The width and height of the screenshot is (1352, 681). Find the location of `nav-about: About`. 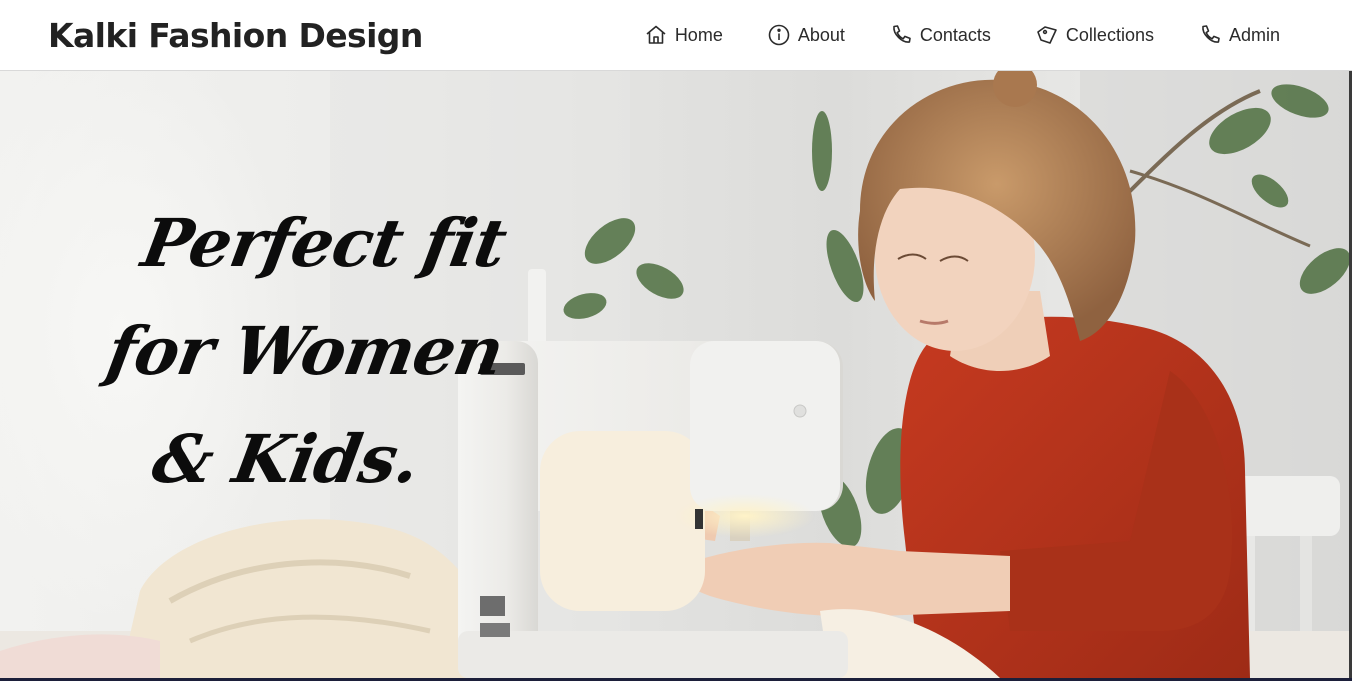

nav-about: About is located at coordinates (806, 35).